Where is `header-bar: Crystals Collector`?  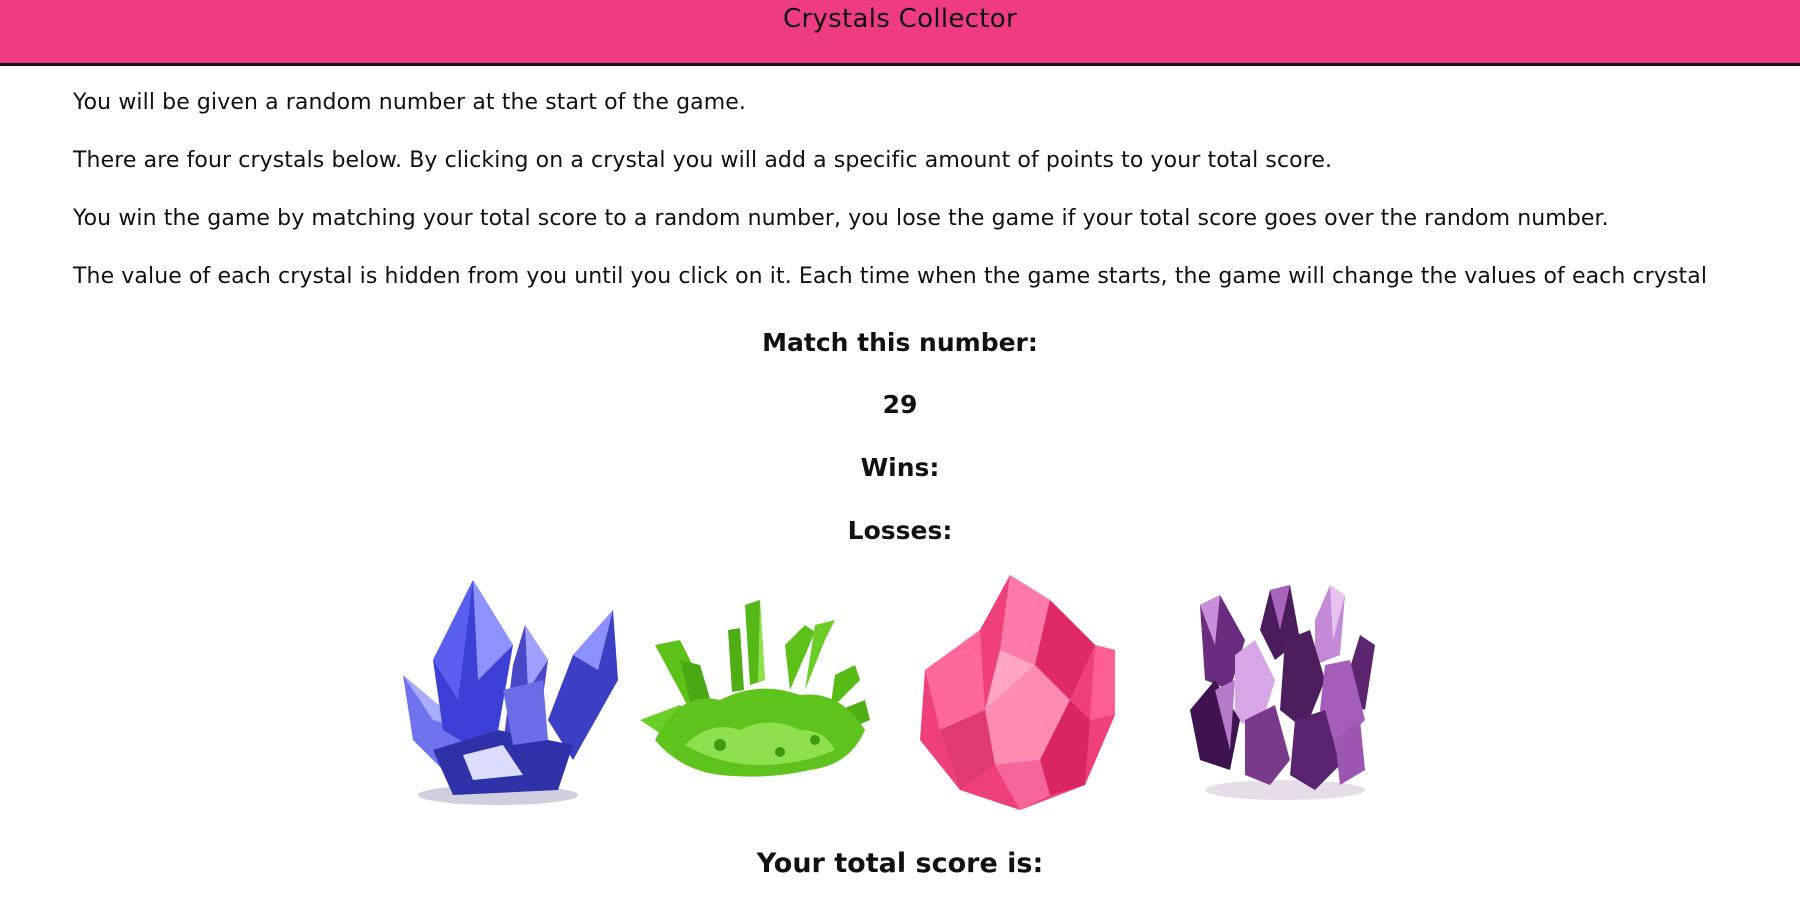
header-bar: Crystals Collector is located at coordinates (900, 33).